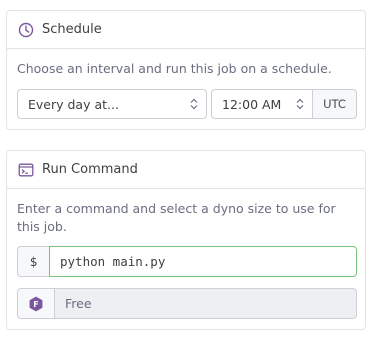 The height and width of the screenshot is (337, 375). What do you see at coordinates (26, 170) in the screenshot?
I see `terminal-icon` at bounding box center [26, 170].